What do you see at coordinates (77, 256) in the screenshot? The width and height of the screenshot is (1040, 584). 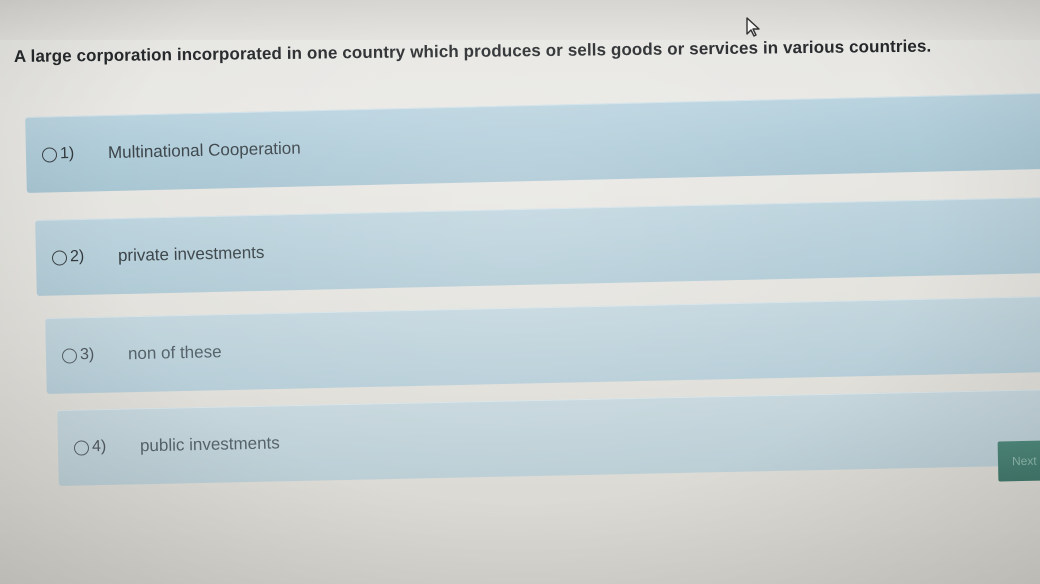 I see `option-number-2: 2)` at bounding box center [77, 256].